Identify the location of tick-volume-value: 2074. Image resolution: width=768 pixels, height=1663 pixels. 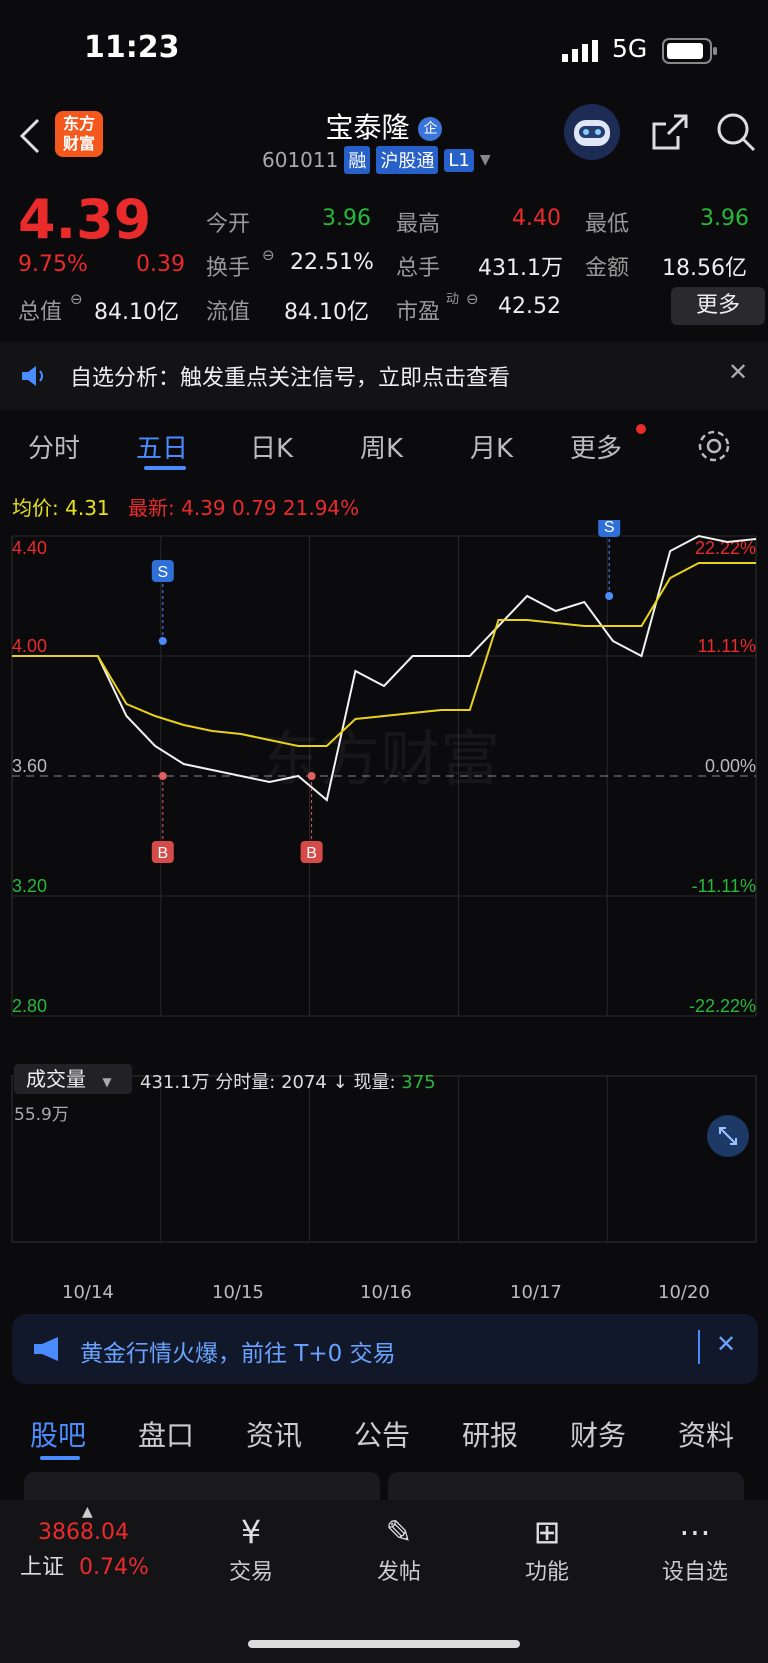
(304, 1082).